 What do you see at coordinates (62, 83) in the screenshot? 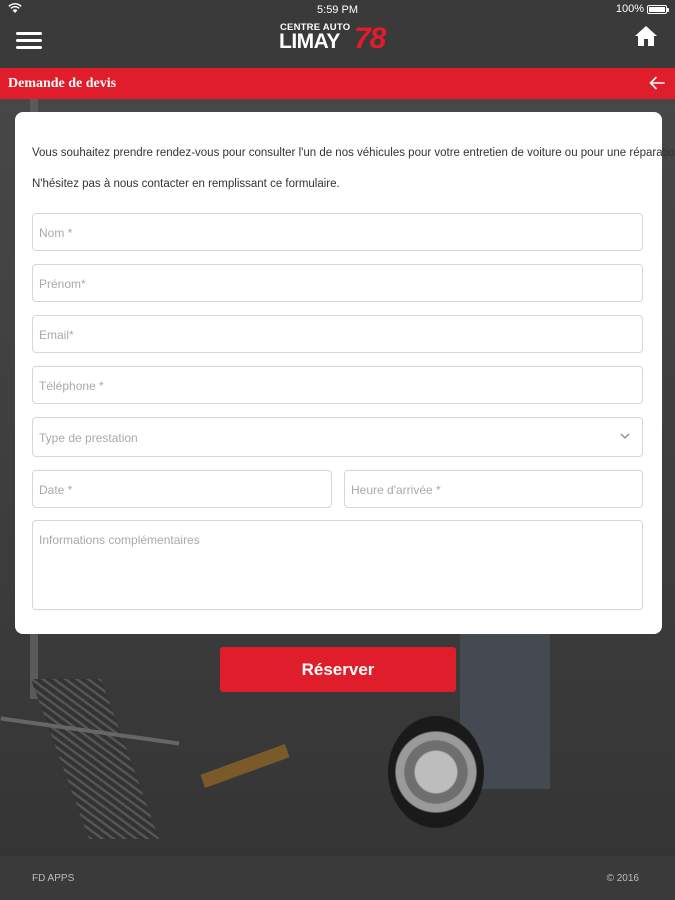
I see `page-title: Demande de devis` at bounding box center [62, 83].